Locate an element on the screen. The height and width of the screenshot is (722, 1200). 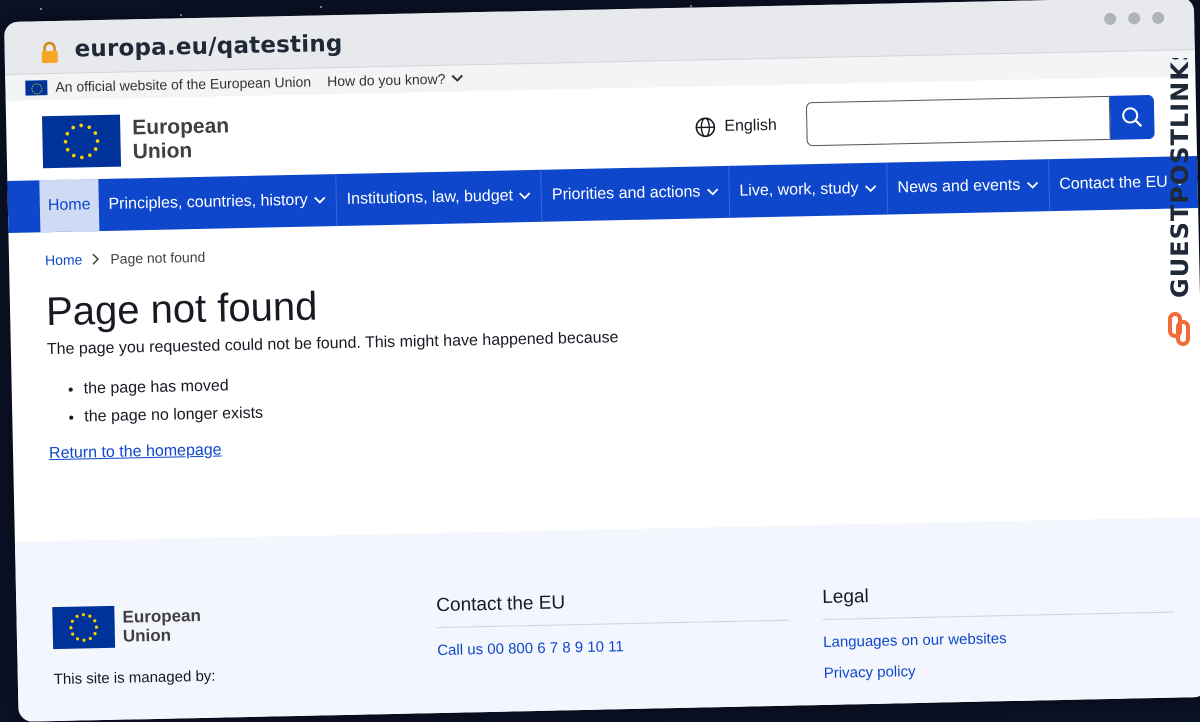
nav-item-label: Contact the EU is located at coordinates (1113, 184).